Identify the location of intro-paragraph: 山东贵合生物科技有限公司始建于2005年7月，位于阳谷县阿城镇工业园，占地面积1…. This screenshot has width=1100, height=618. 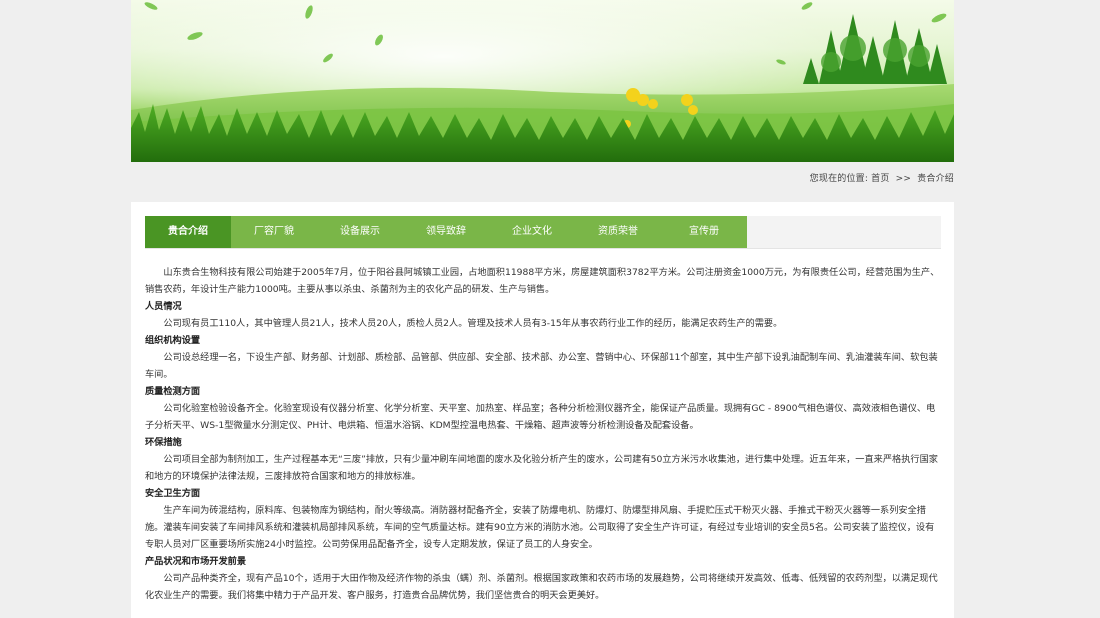
(542, 281).